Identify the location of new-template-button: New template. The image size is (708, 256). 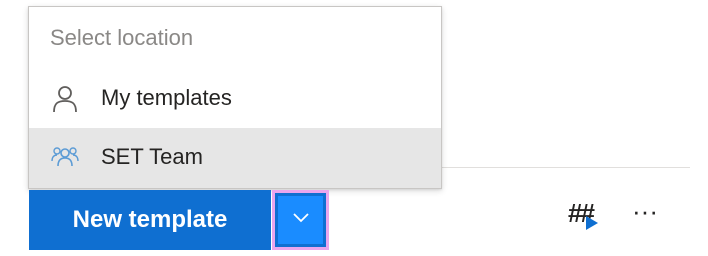
(150, 220).